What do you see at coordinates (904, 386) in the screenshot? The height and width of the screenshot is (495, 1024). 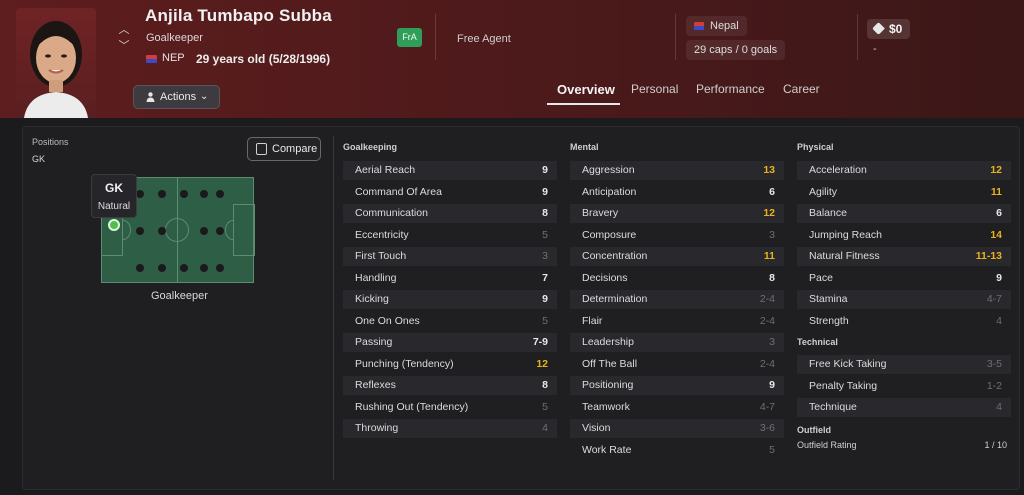 I see `attribute-row: Penalty Taking 1-2` at bounding box center [904, 386].